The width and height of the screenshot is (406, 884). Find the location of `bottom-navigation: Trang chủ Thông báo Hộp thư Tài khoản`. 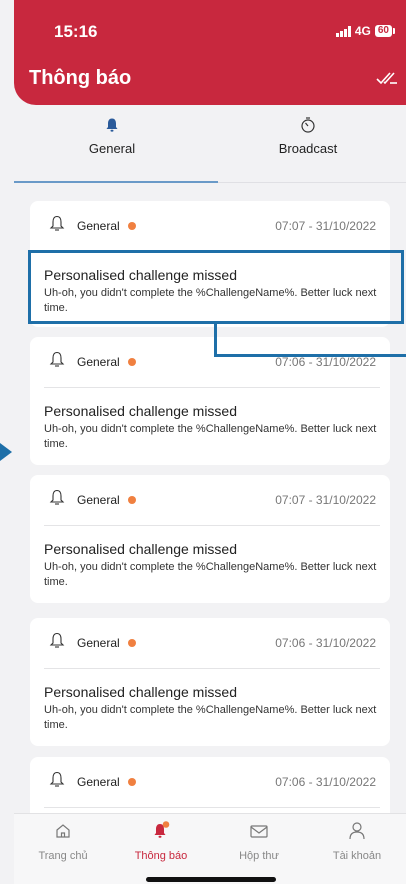

bottom-navigation: Trang chủ Thông báo Hộp thư Tài khoản is located at coordinates (210, 848).